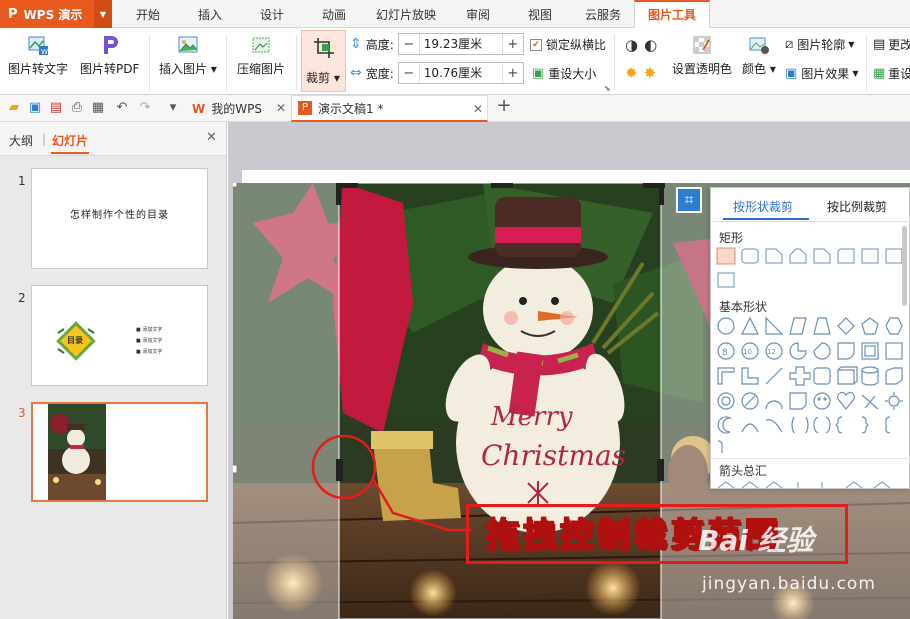  I want to click on baidu-jingyan-watermark: Bai 经验, so click(756, 540).